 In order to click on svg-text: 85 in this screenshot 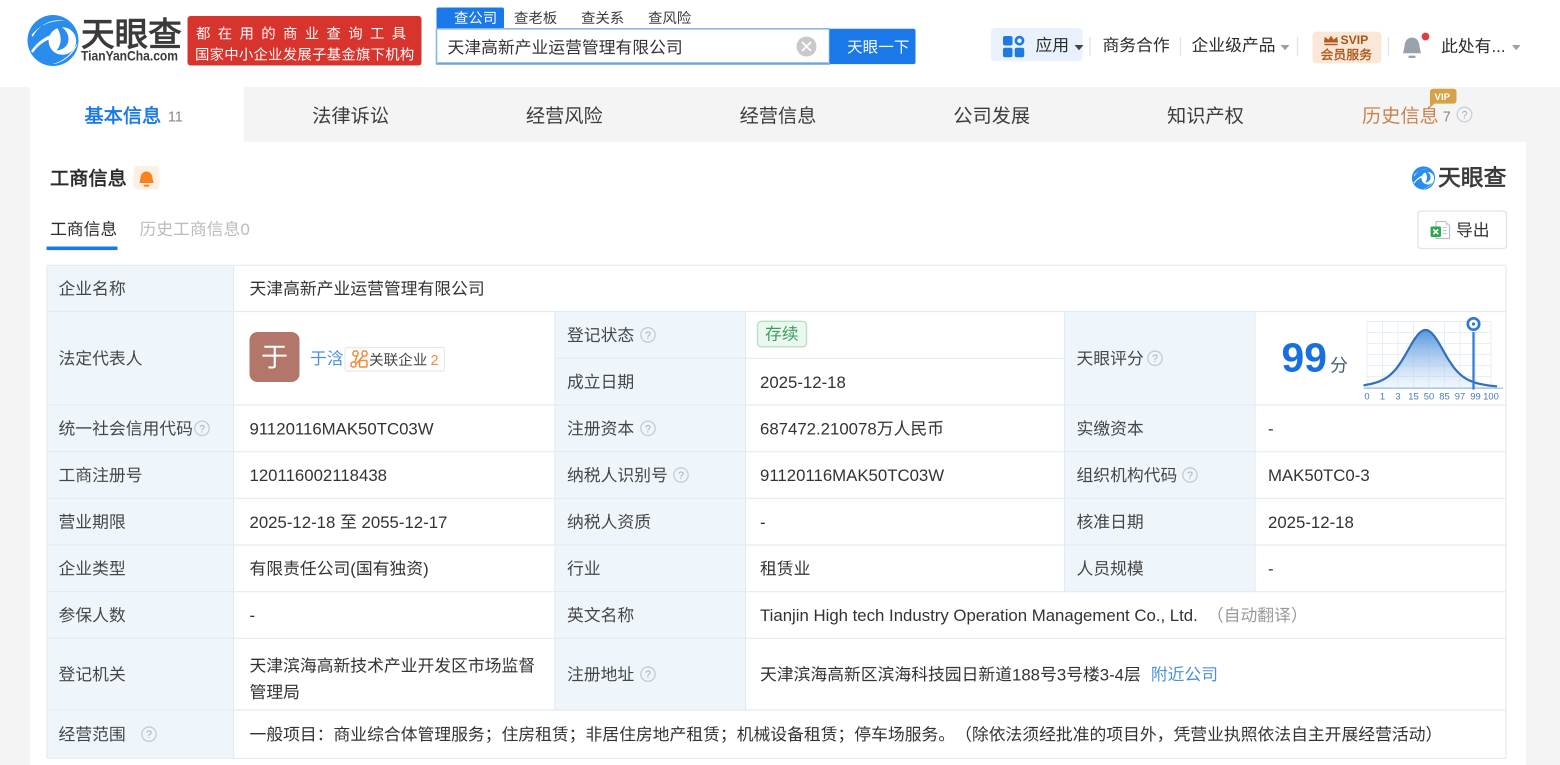, I will do `click(1444, 396)`.